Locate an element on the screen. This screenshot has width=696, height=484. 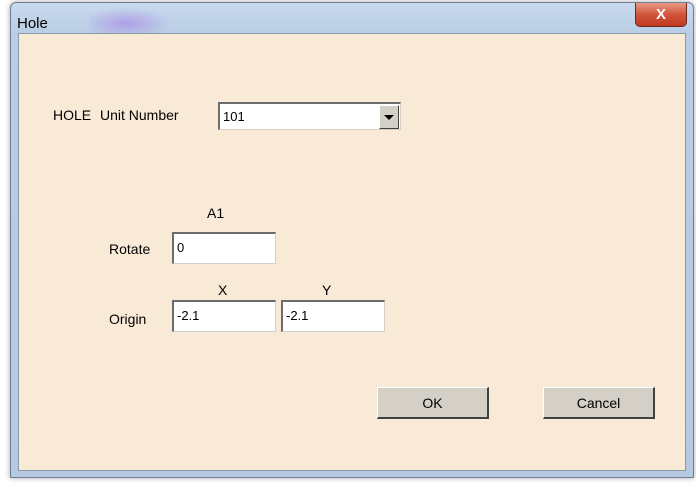
unit-number-select: 101 is located at coordinates (309, 116).